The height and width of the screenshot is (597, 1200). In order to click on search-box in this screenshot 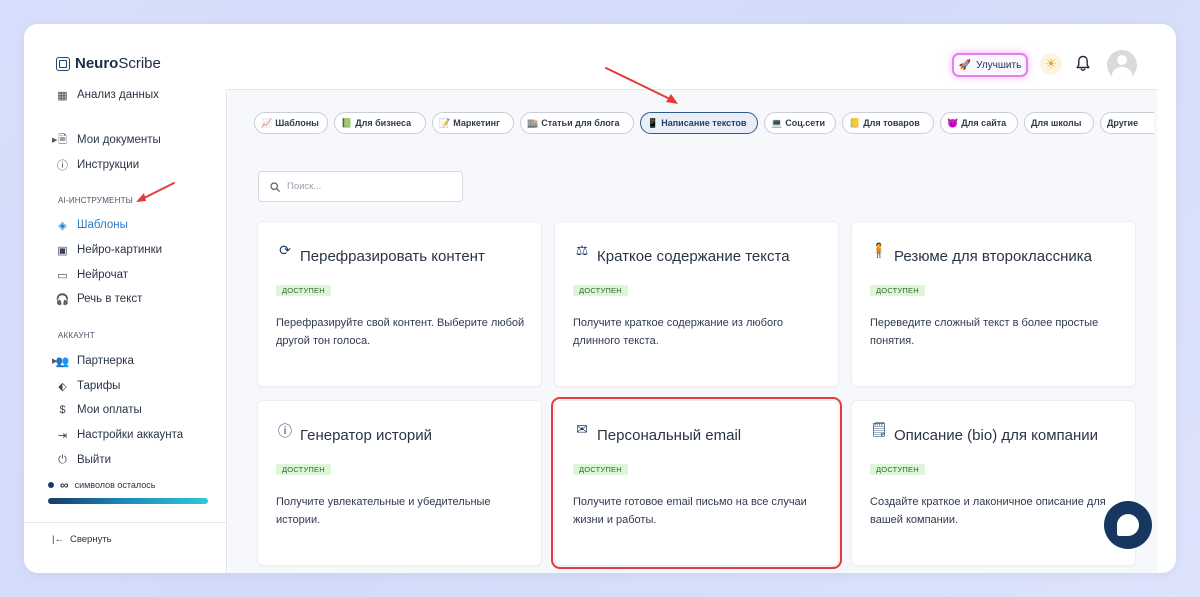, I will do `click(360, 186)`.